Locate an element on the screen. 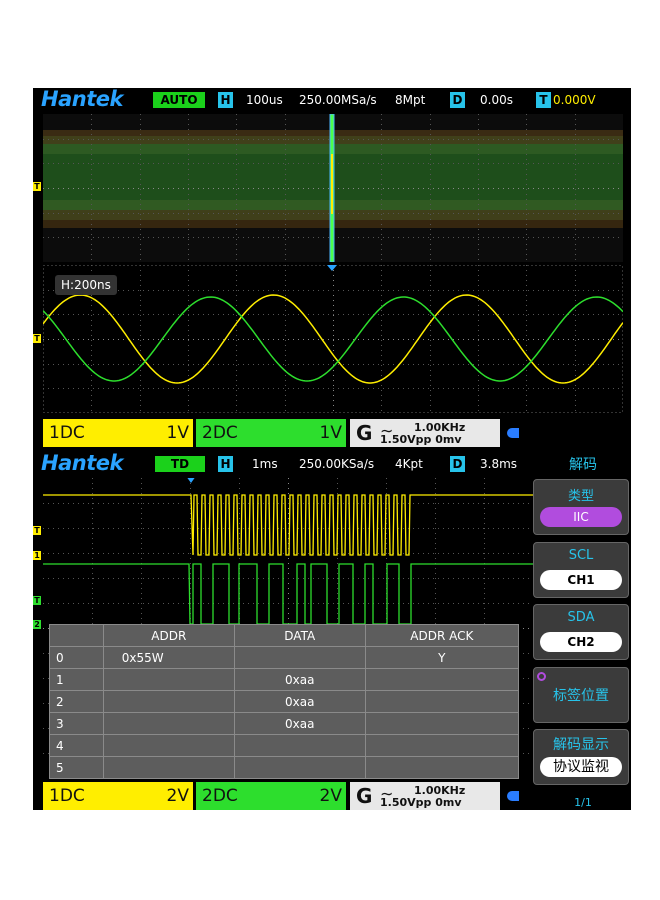 The width and height of the screenshot is (660, 900). zoom-waveform-svg is located at coordinates (333, 339).